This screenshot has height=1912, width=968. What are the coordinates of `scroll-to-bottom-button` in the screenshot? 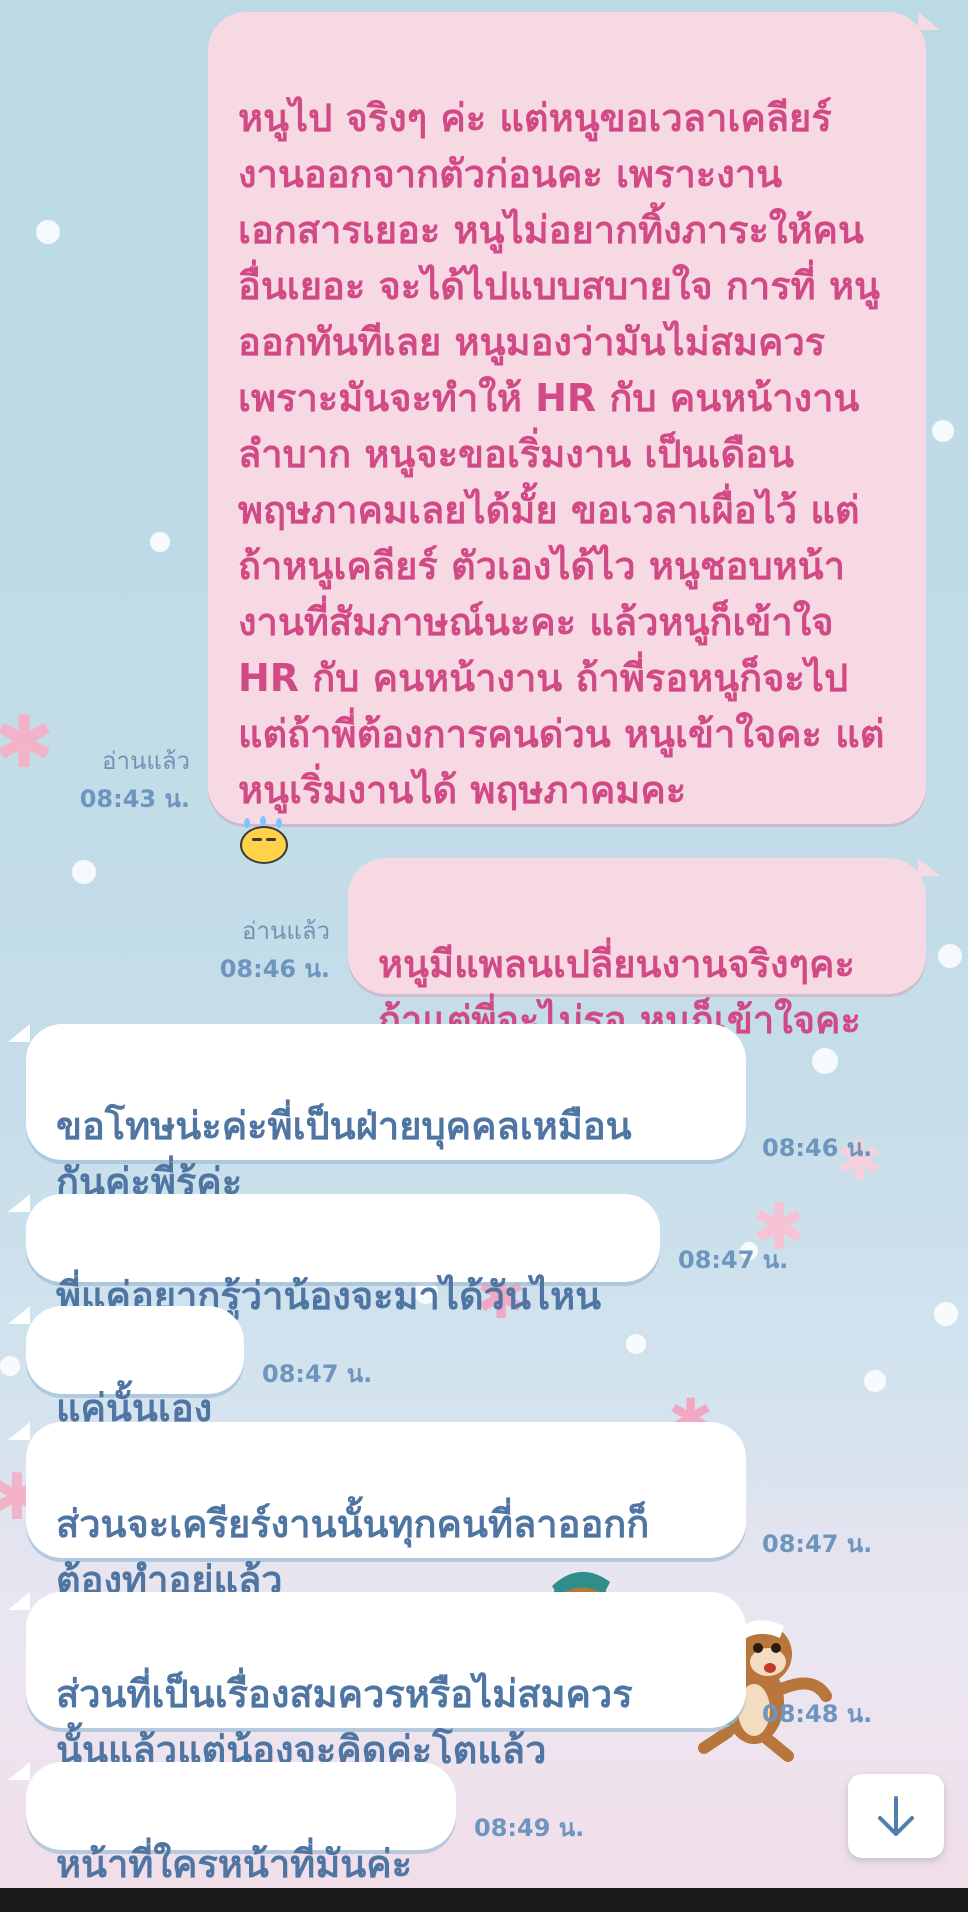 It's located at (896, 1816).